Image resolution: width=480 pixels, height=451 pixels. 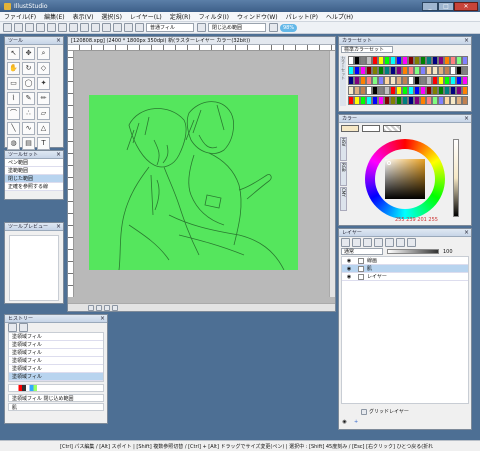 What do you see at coordinates (201, 307) in the screenshot?
I see `scrollbar-horizontal` at bounding box center [201, 307].